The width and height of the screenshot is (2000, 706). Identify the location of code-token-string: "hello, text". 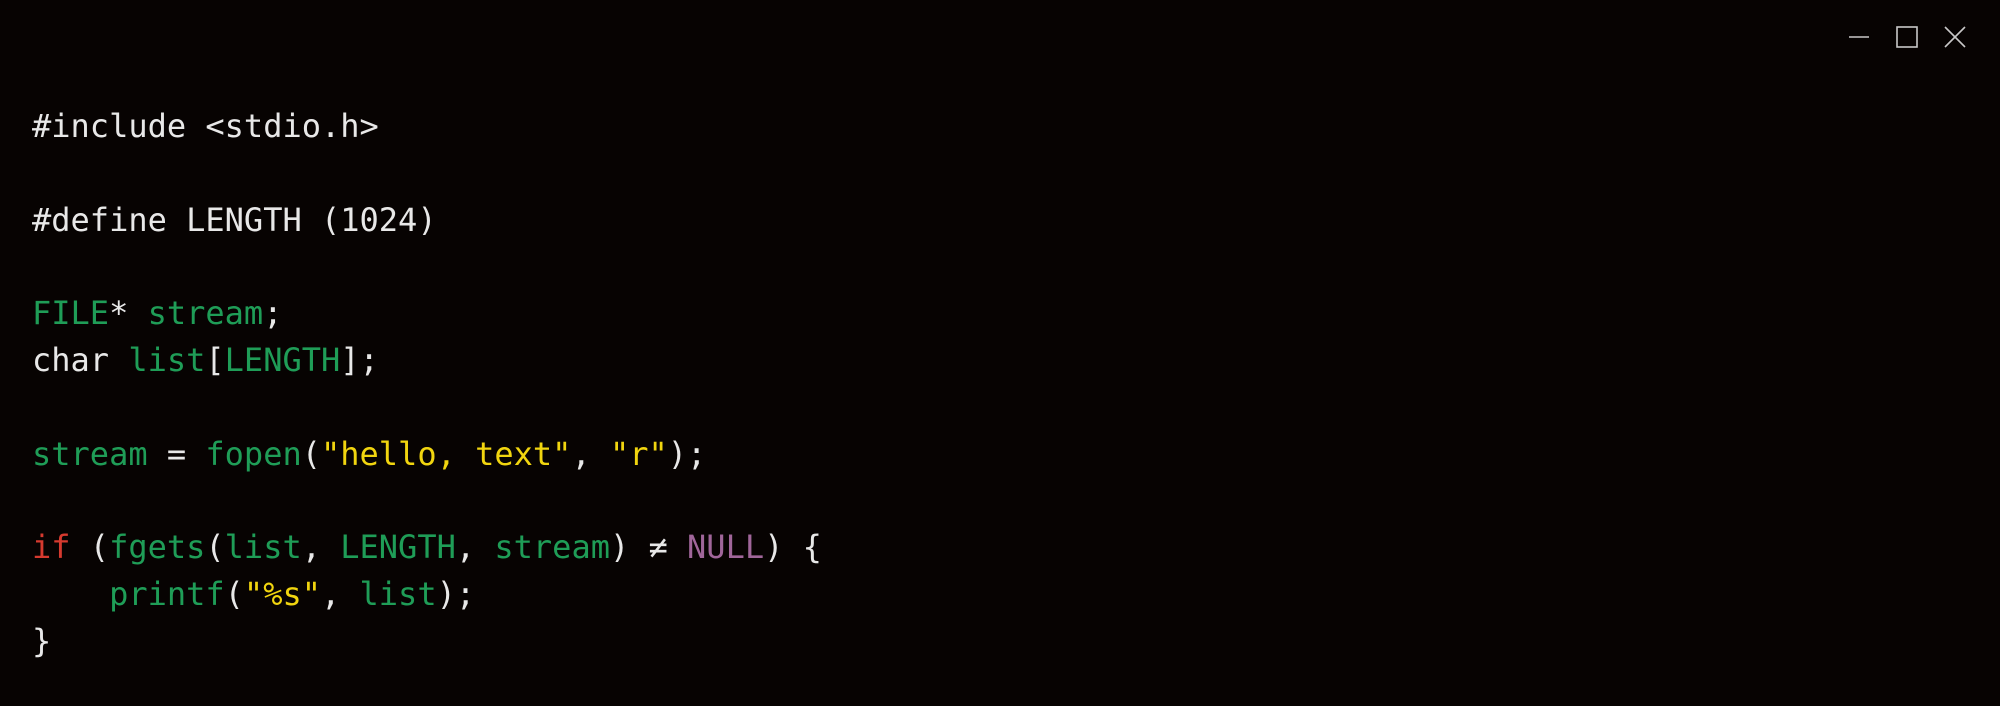
(446, 453).